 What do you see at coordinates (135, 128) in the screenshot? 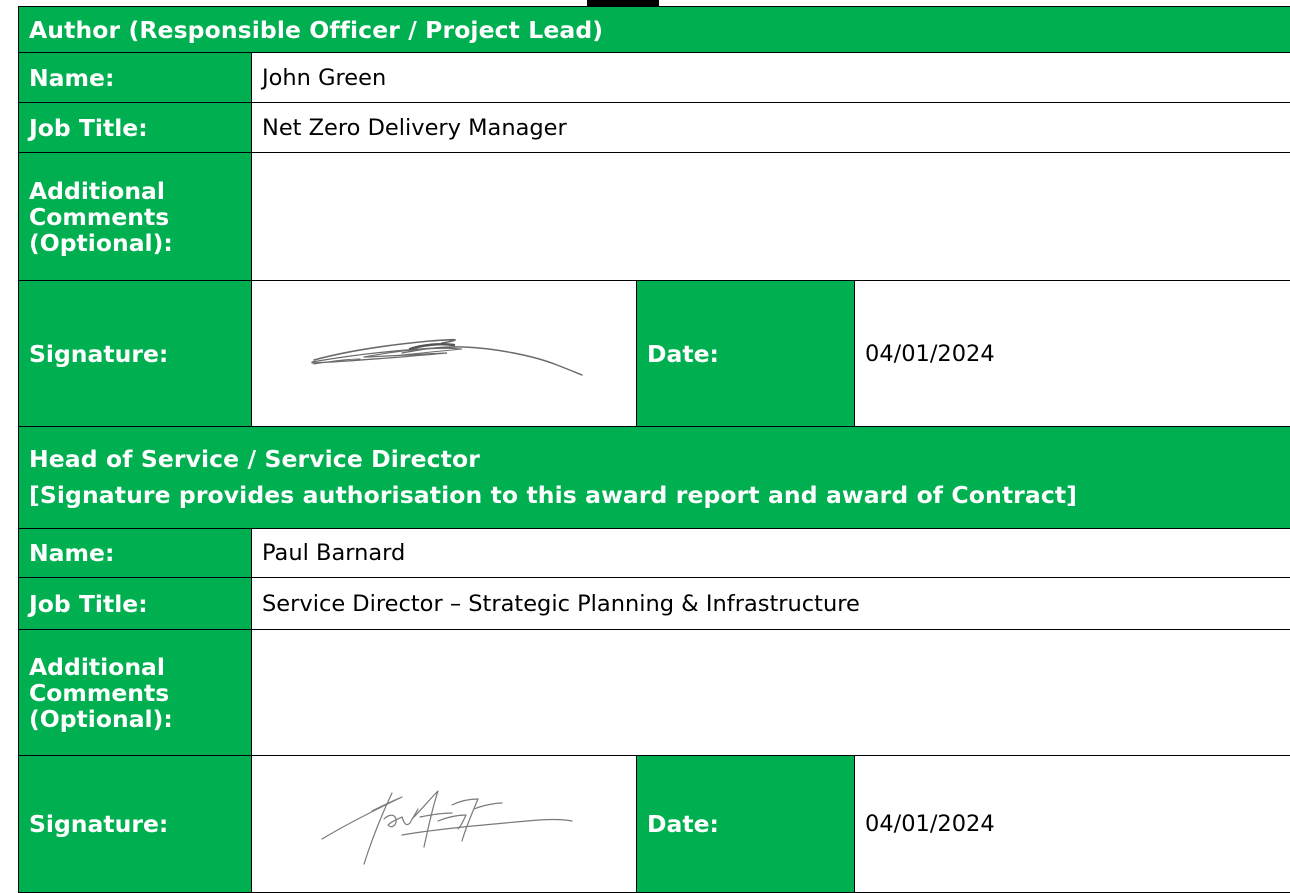
I see `author-job-title-label: Job Title:` at bounding box center [135, 128].